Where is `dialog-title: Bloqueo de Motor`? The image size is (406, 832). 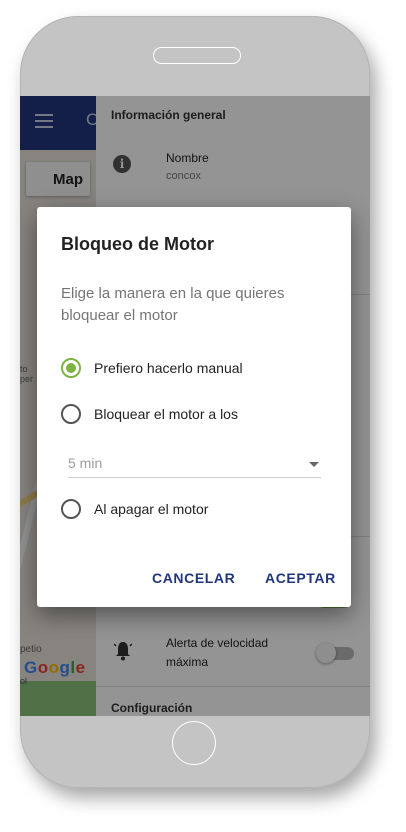
dialog-title: Bloqueo de Motor is located at coordinates (137, 244).